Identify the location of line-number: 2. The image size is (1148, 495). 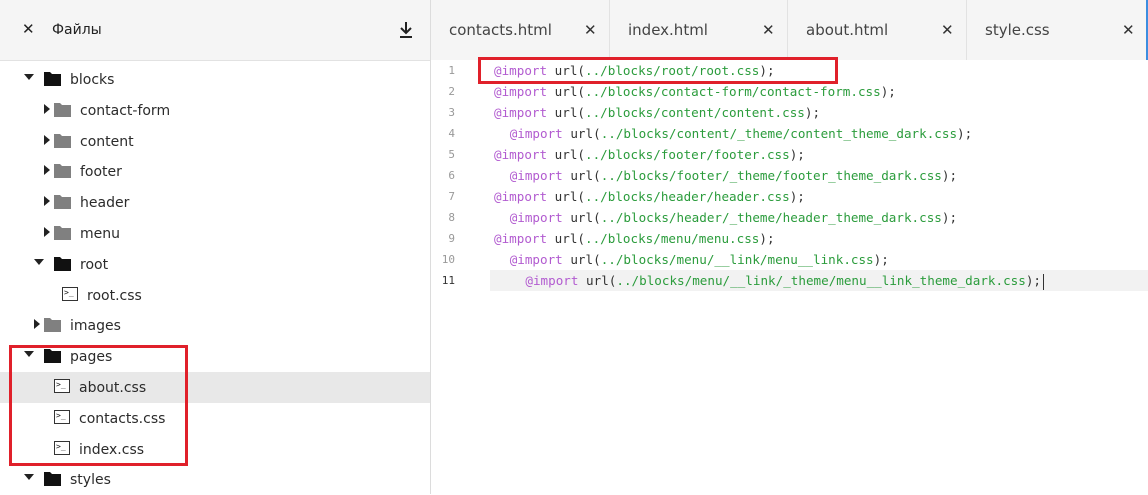
(451, 91).